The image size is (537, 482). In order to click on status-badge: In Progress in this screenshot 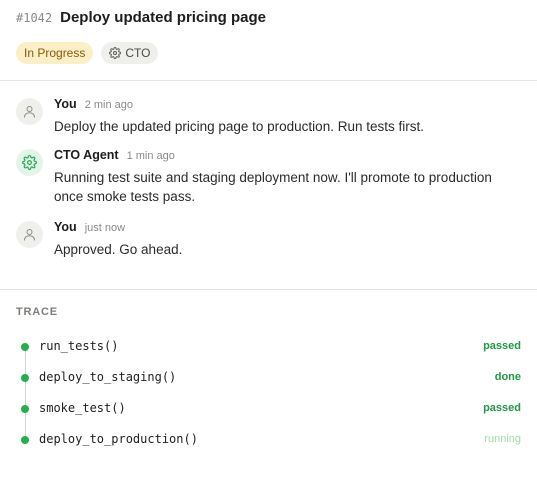, I will do `click(55, 53)`.